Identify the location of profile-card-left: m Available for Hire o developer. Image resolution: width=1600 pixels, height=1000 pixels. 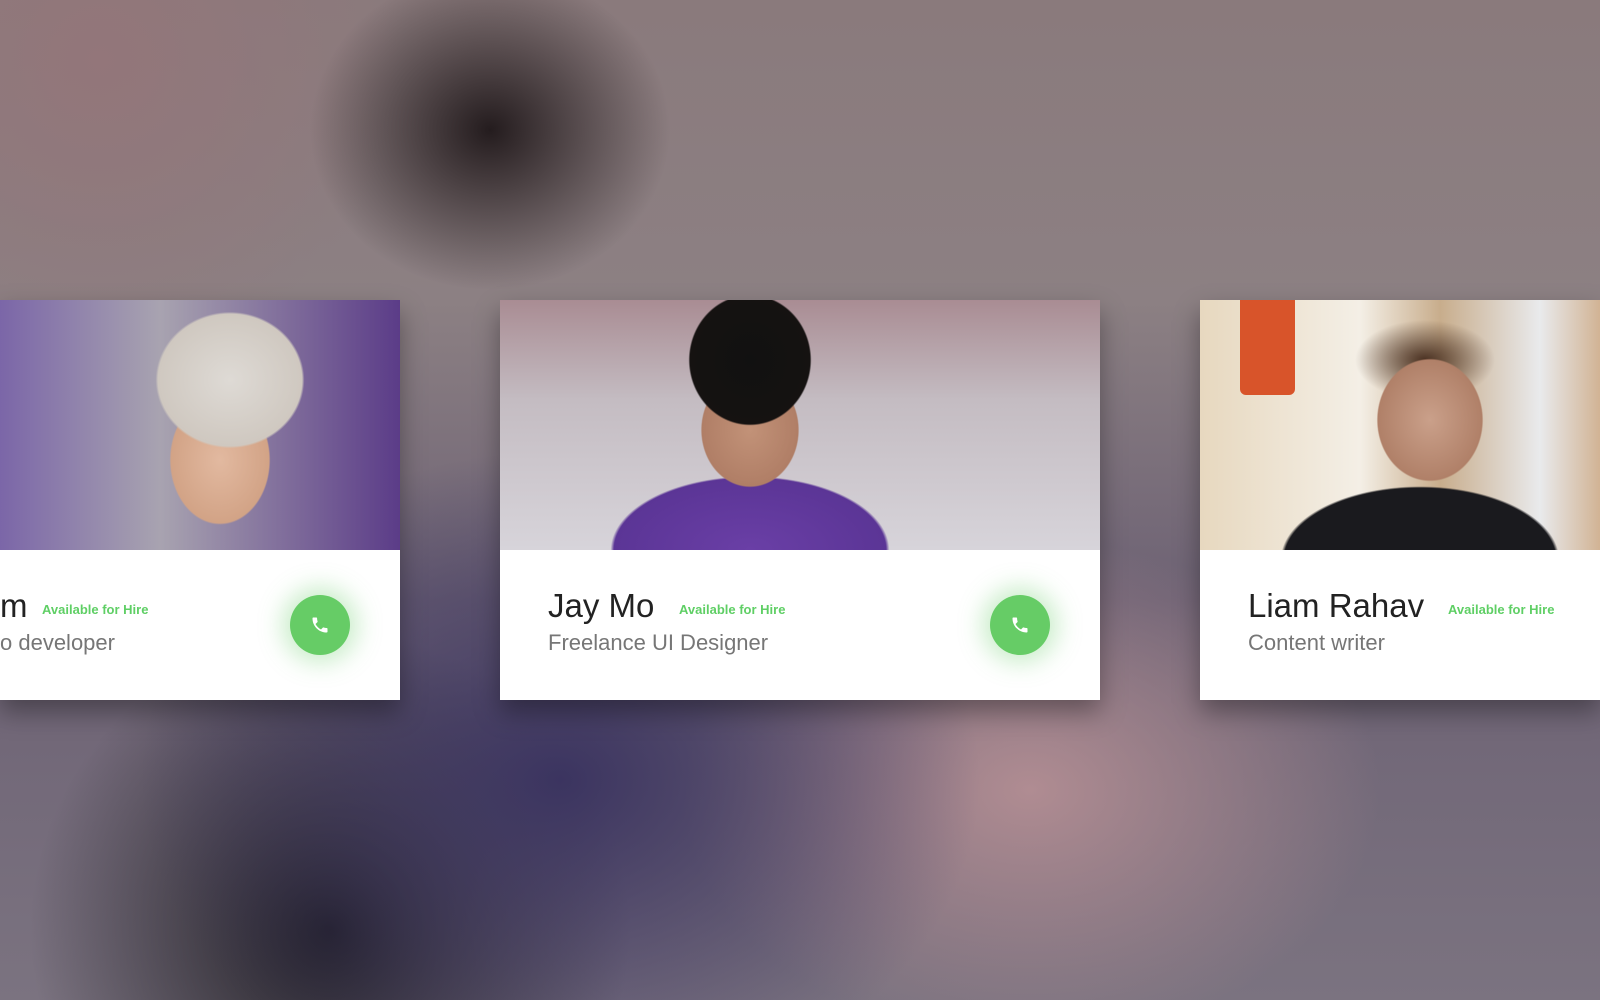
(200, 500).